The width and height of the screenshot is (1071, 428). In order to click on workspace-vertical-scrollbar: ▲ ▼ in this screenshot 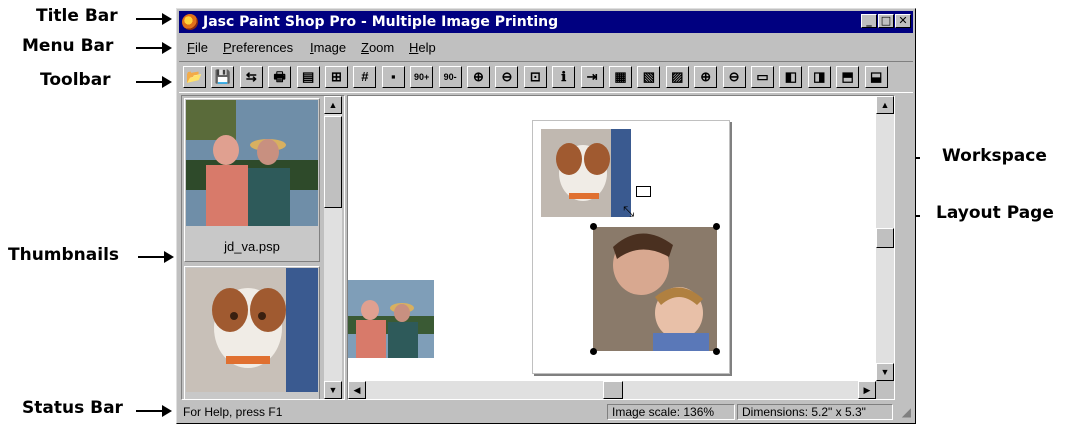, I will do `click(885, 238)`.